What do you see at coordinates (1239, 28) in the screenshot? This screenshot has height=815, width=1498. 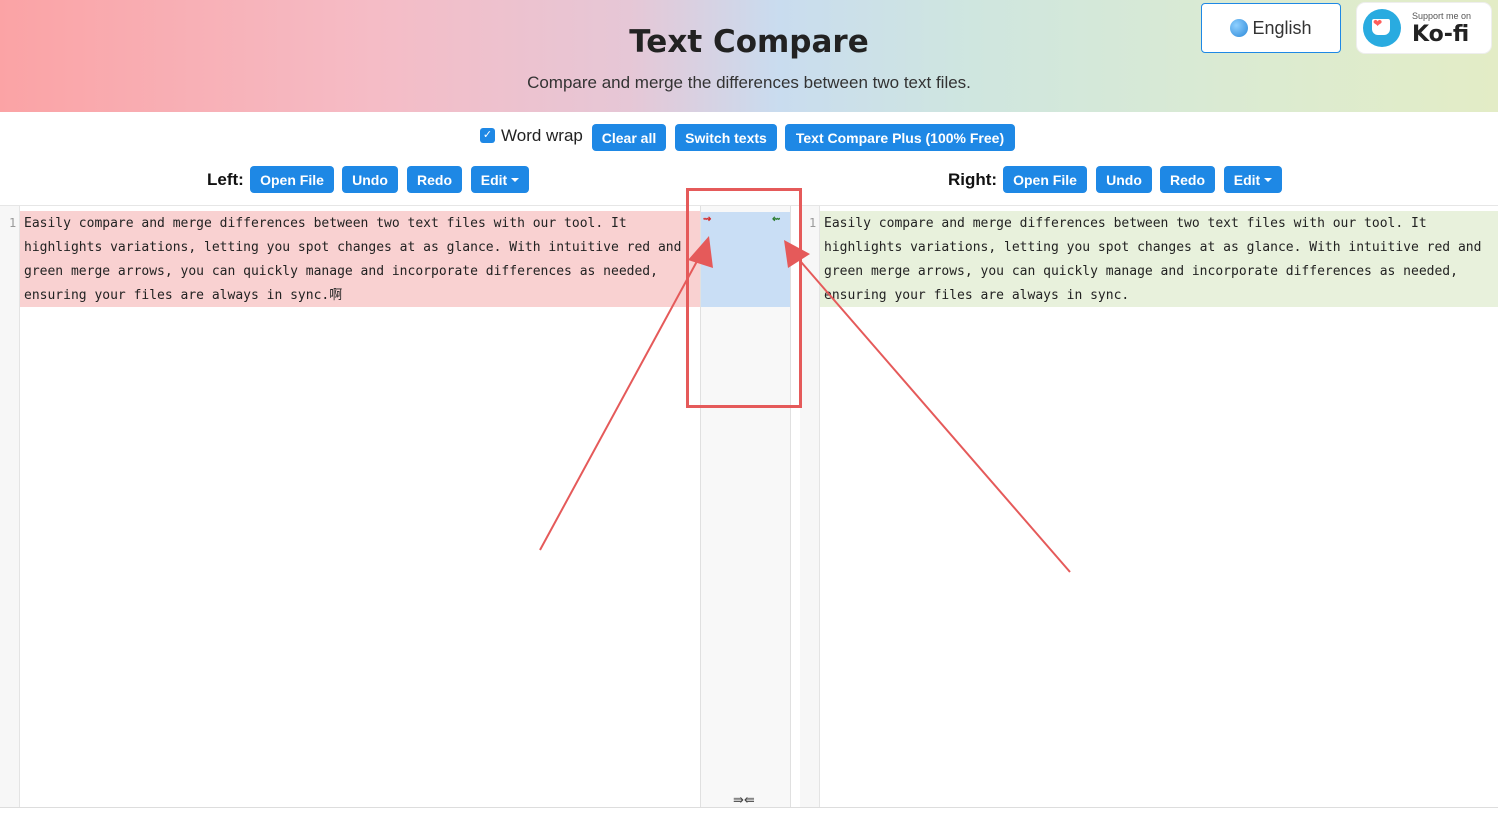 I see `globe-icon` at bounding box center [1239, 28].